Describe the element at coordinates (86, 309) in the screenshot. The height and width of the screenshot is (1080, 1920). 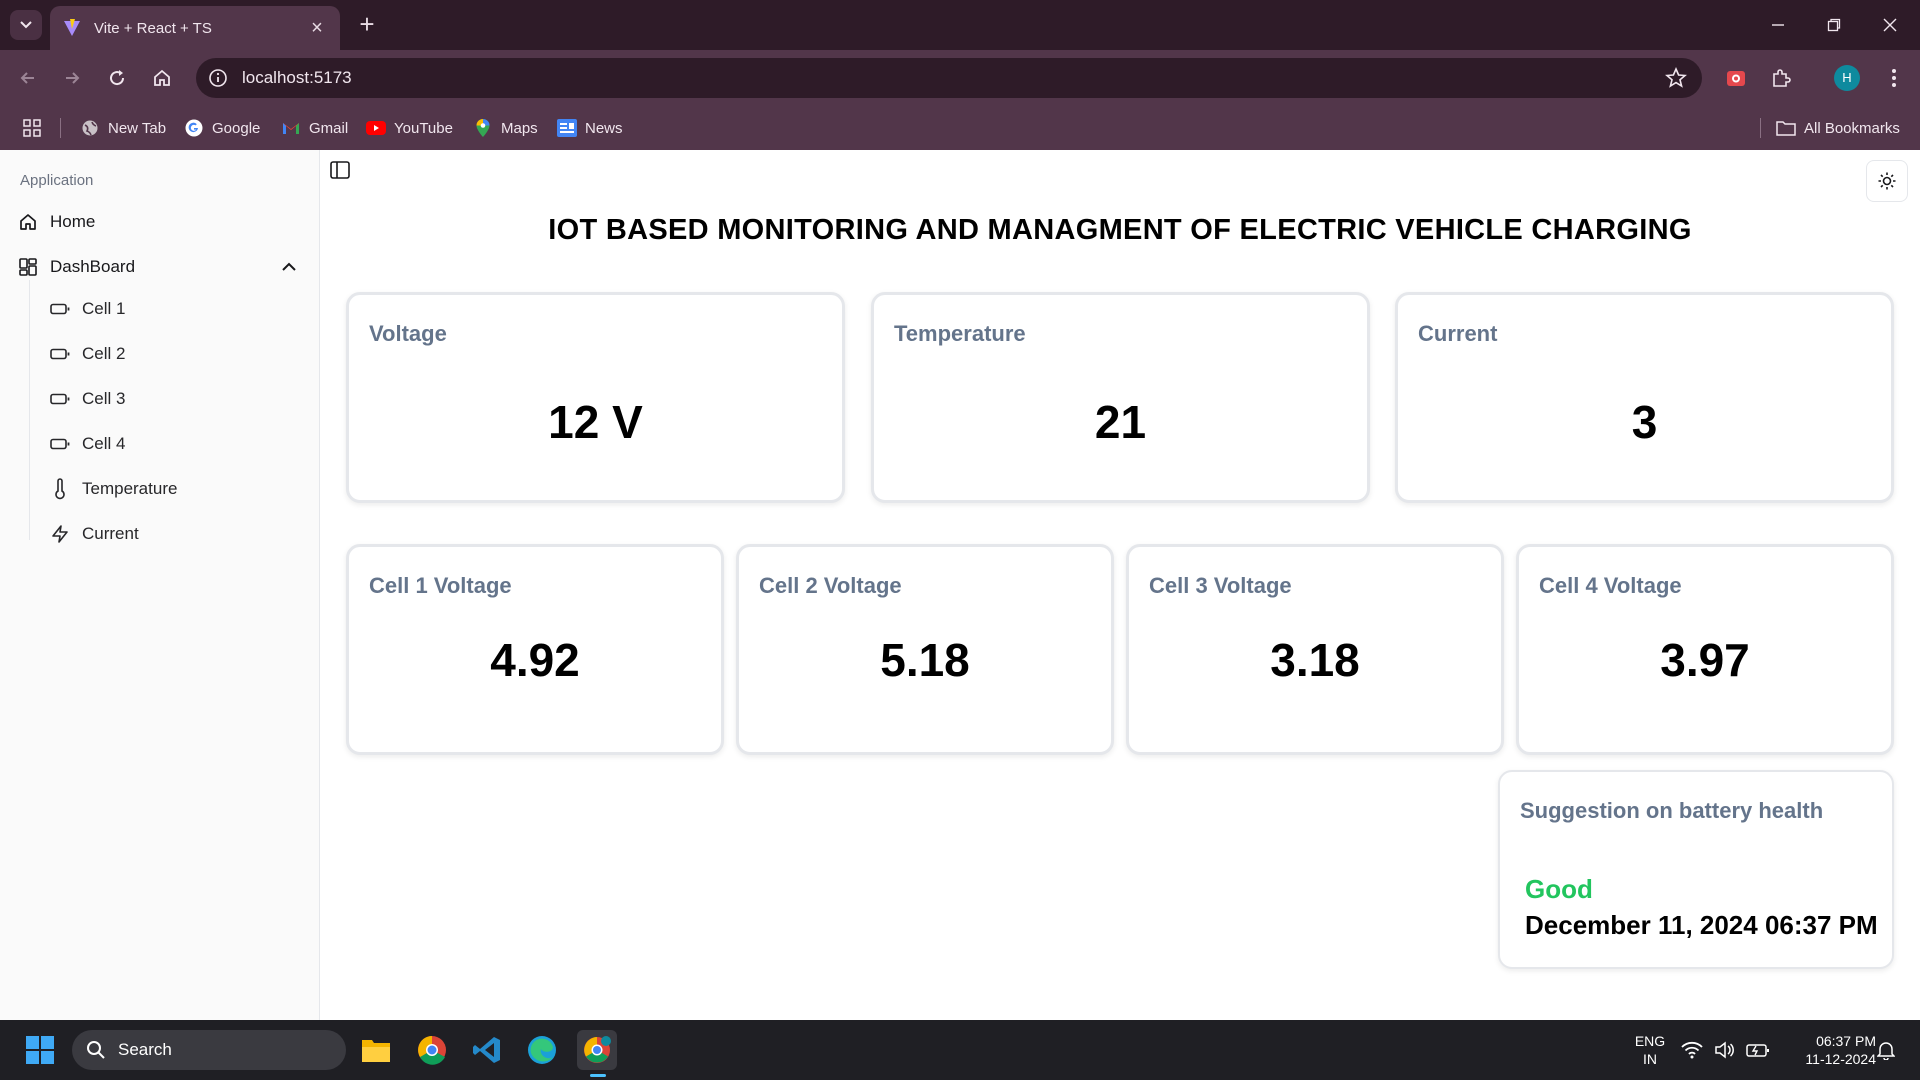
I see `sidebar-item-cell-1: Cell 1` at that location.